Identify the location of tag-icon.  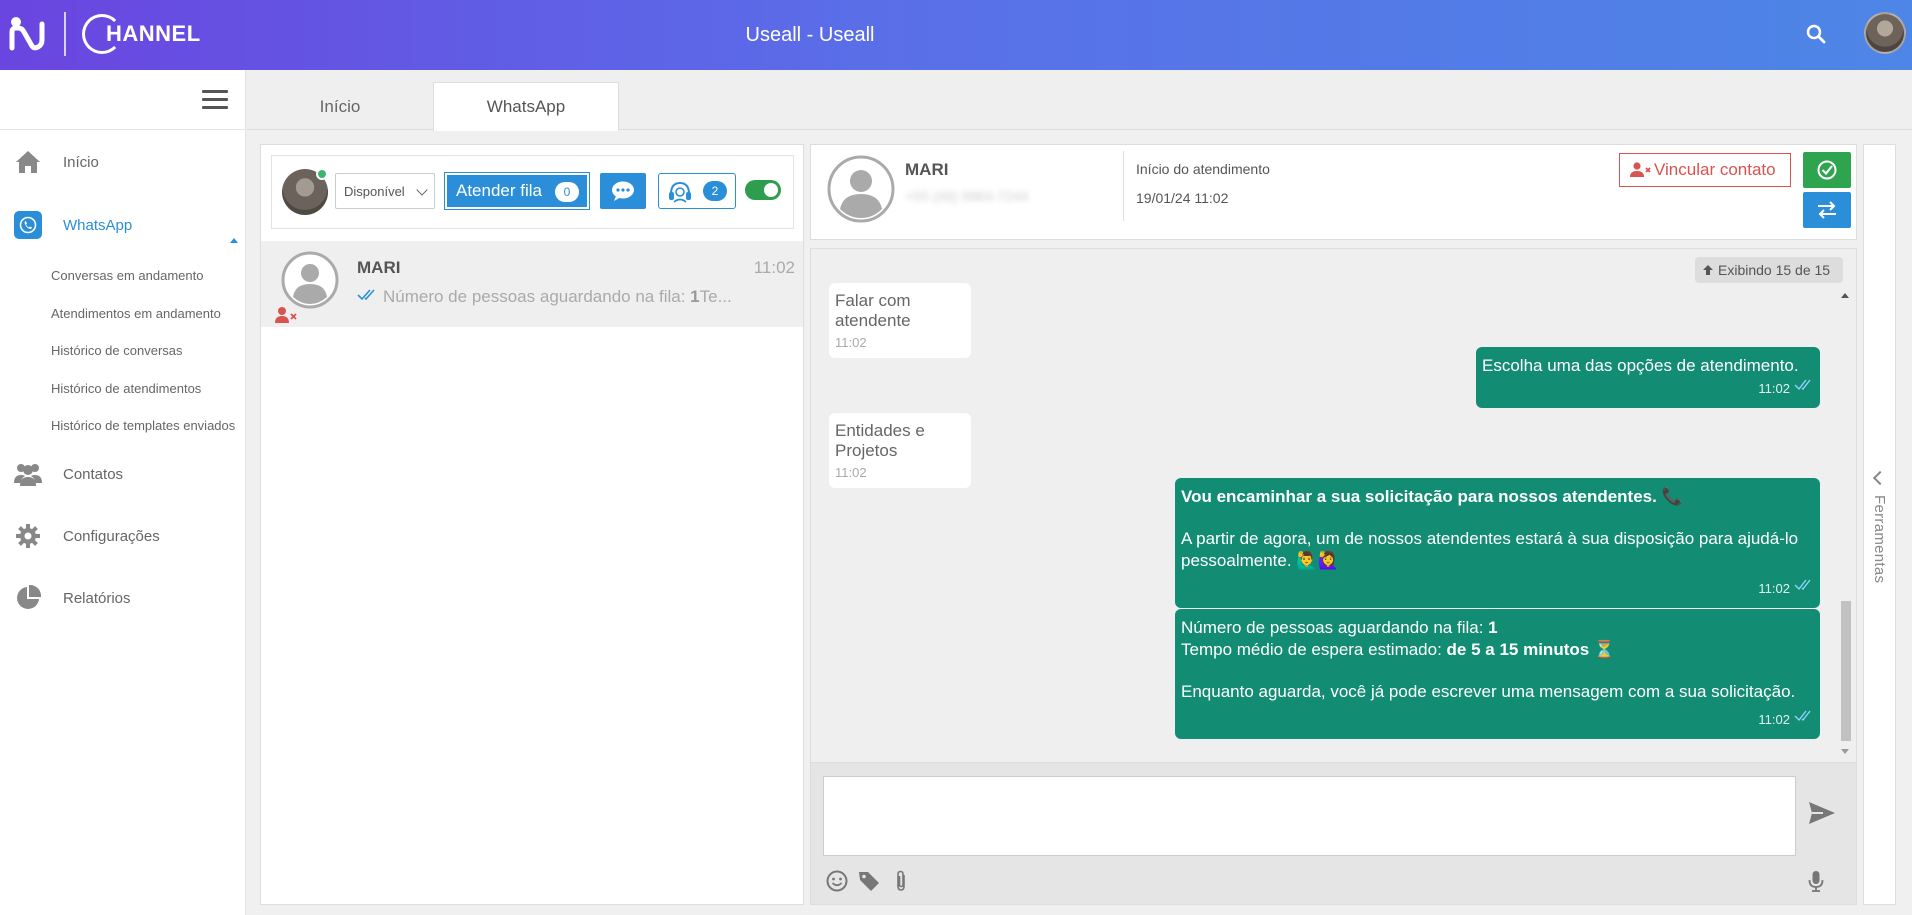
(869, 881).